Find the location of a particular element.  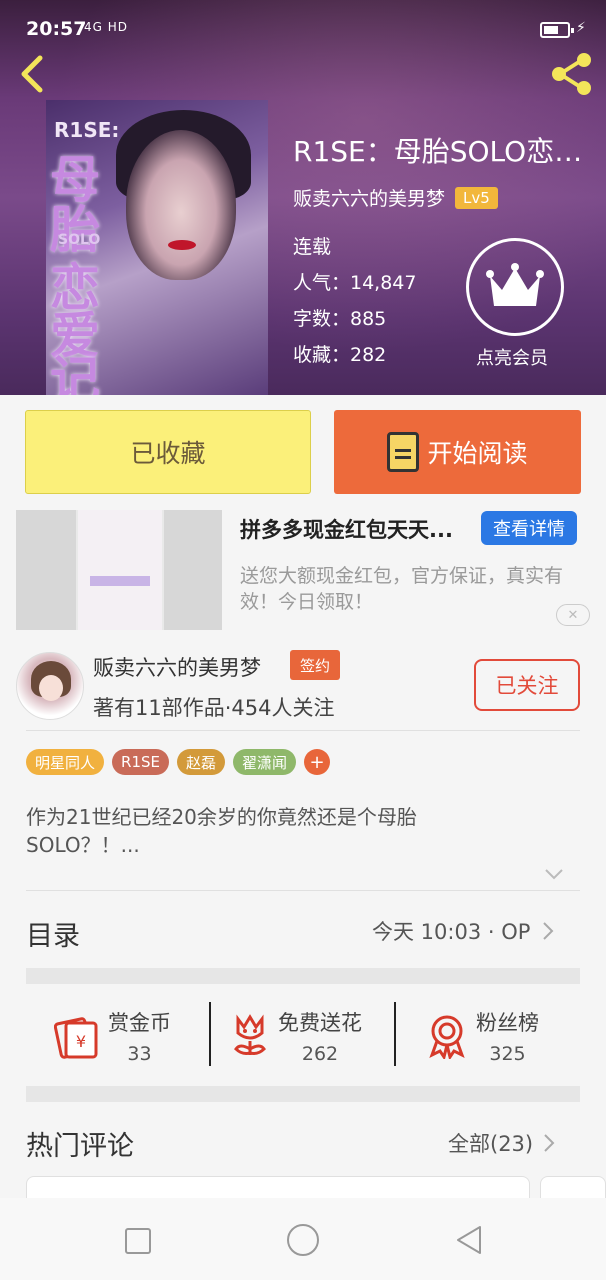

reward-coins-button: ¥ 赏金币 33 is located at coordinates (112, 1036).